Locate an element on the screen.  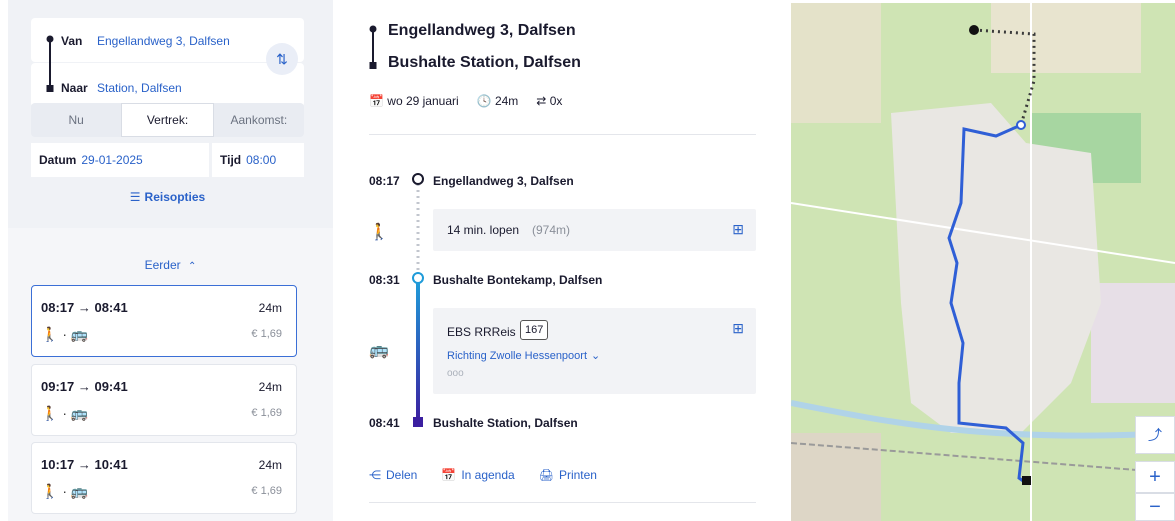
stop-time: 08:41 is located at coordinates (384, 423).